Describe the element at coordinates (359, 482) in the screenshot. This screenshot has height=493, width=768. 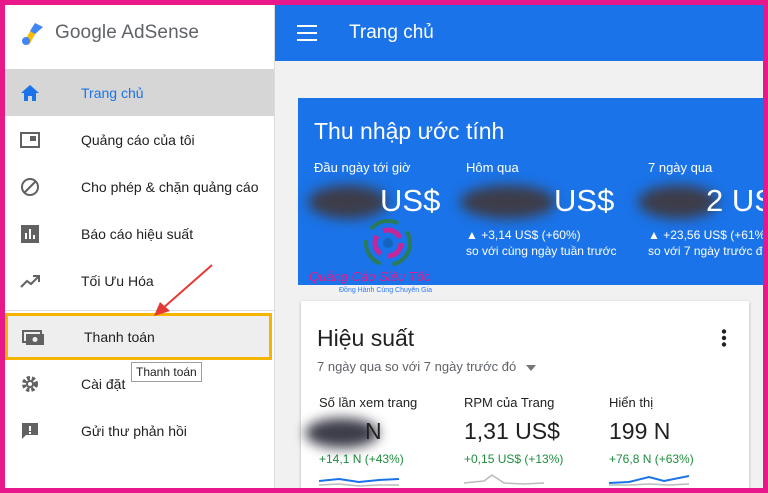
I see `sparkline-page-views` at that location.